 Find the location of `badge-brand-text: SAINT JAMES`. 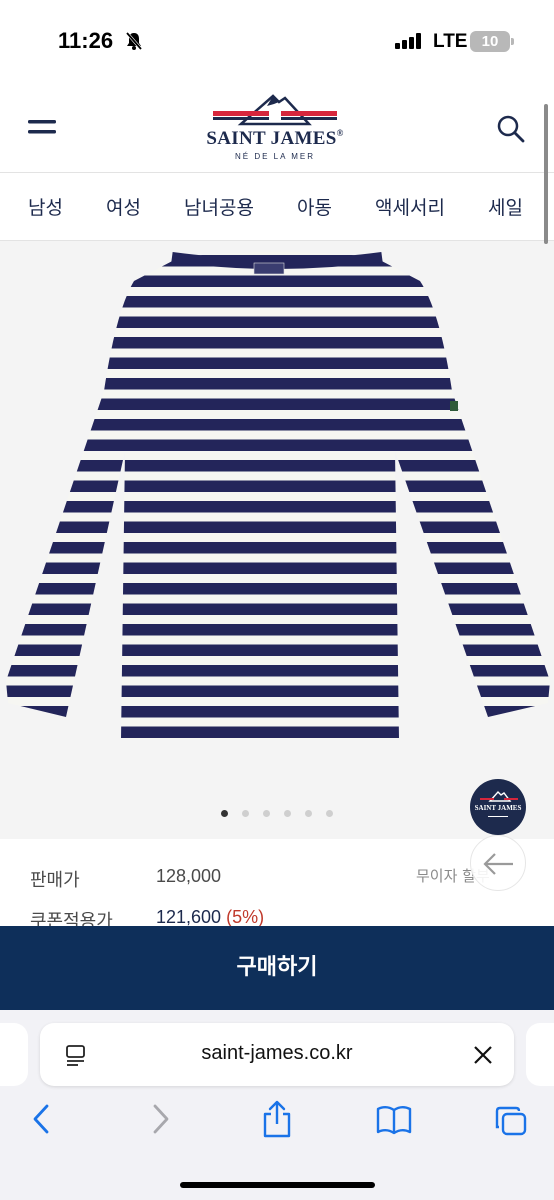

badge-brand-text: SAINT JAMES is located at coordinates (498, 808).